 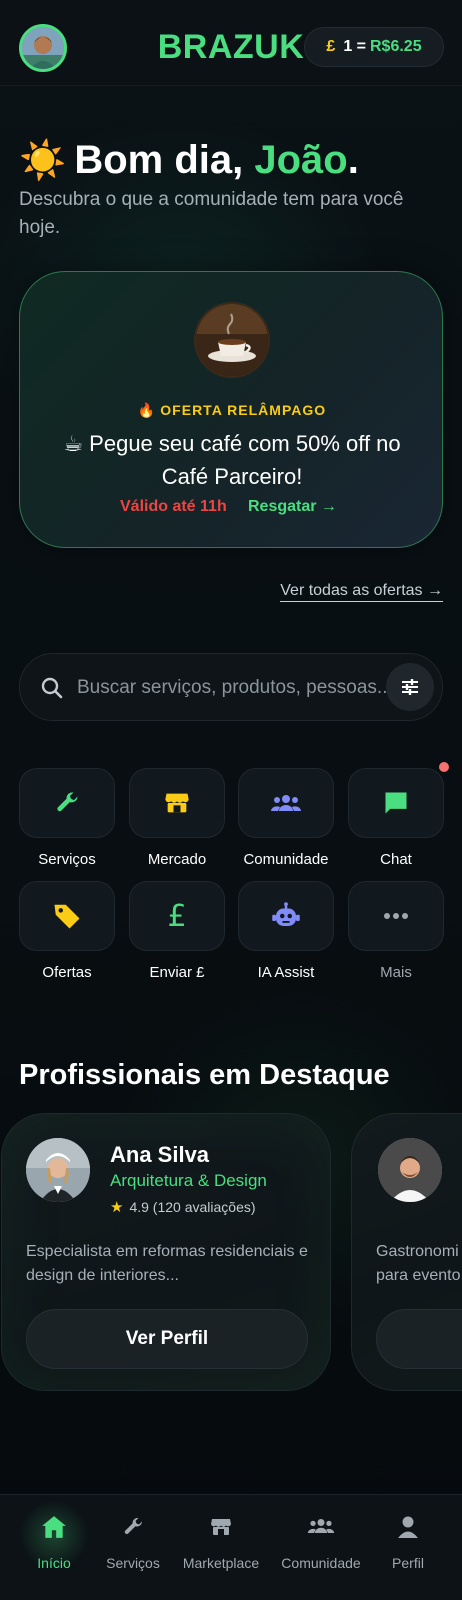 I want to click on robot-icon, so click(x=286, y=914).